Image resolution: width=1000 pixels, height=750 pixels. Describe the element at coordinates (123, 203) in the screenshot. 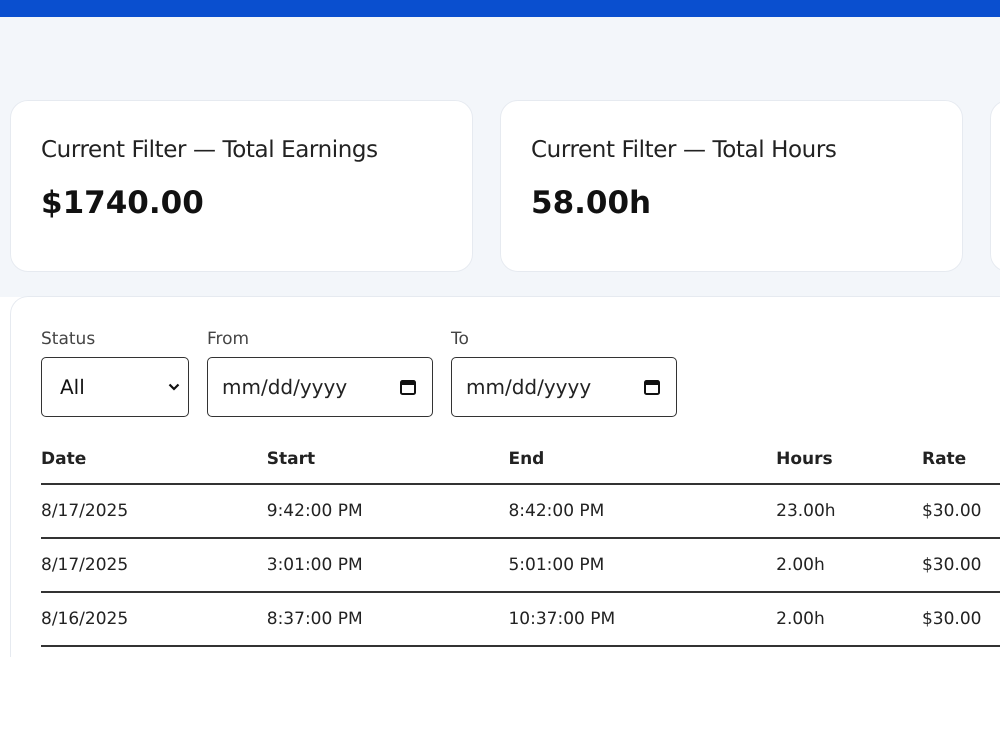

I see `stat-value: $1740.00` at that location.